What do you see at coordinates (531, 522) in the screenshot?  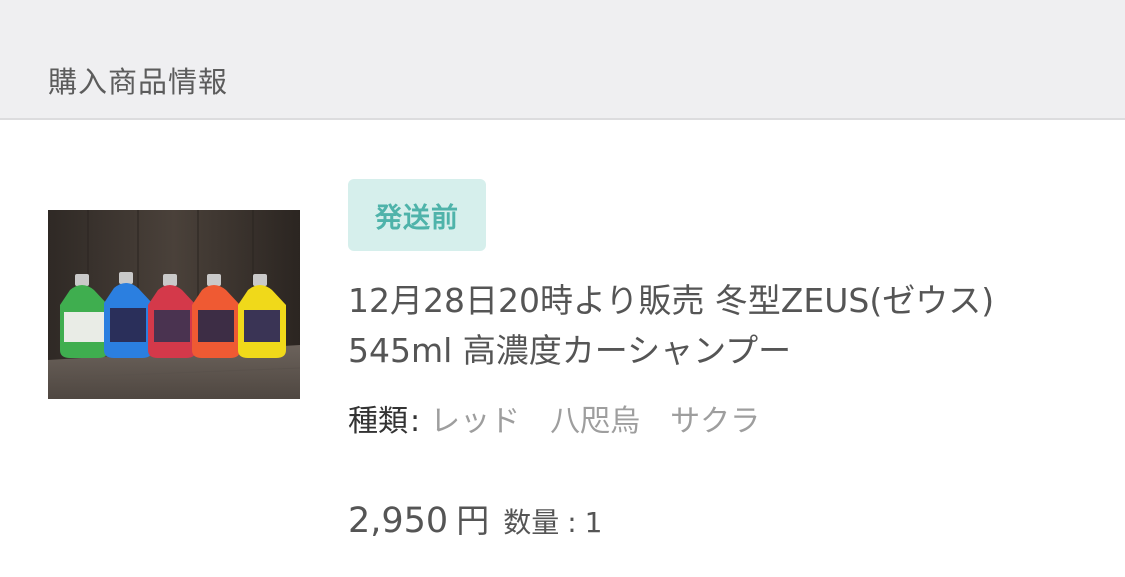 I see `quantity-label: 数量` at bounding box center [531, 522].